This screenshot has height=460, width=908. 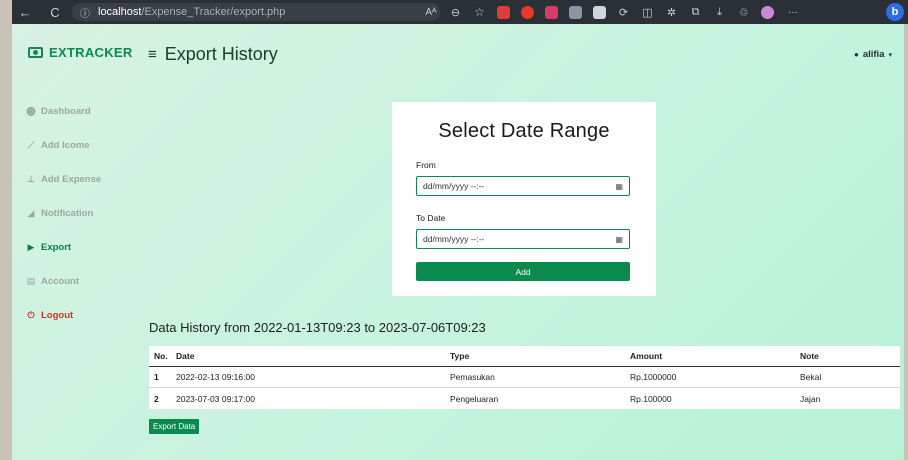 What do you see at coordinates (55, 12) in the screenshot?
I see `refresh-icon: C` at bounding box center [55, 12].